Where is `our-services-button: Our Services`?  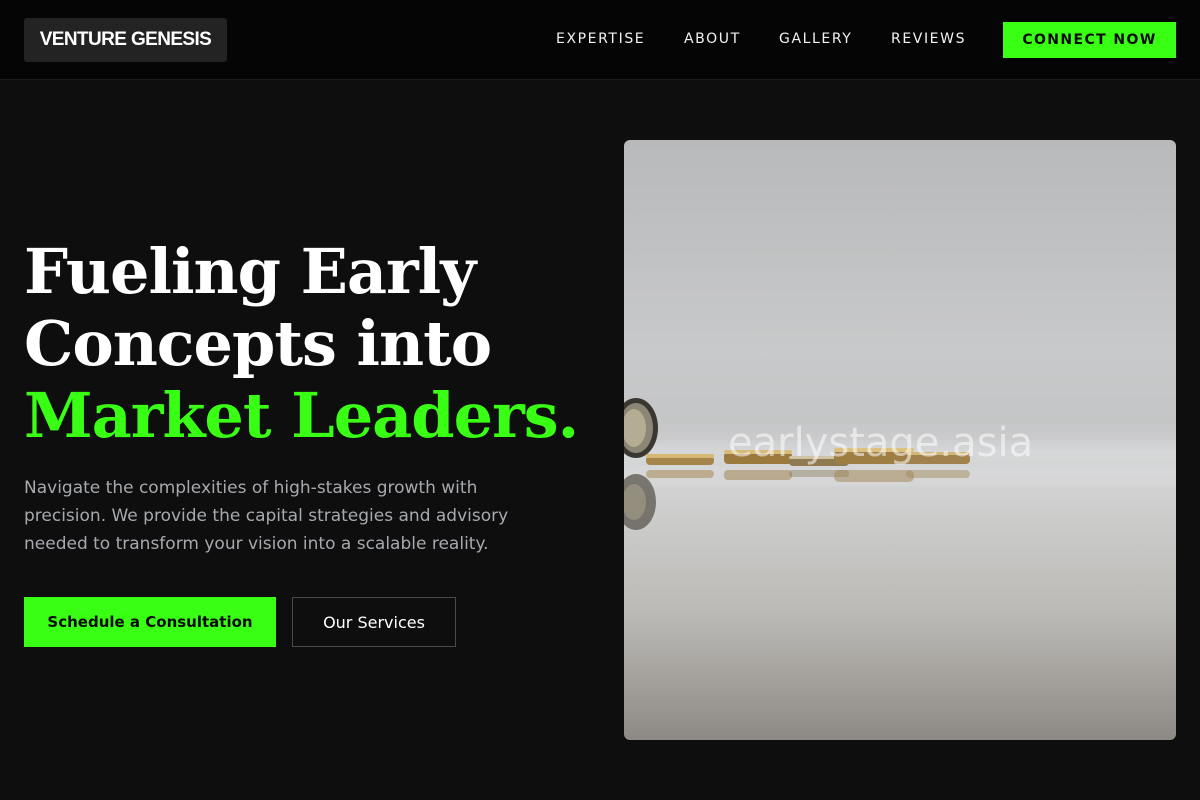 our-services-button: Our Services is located at coordinates (374, 622).